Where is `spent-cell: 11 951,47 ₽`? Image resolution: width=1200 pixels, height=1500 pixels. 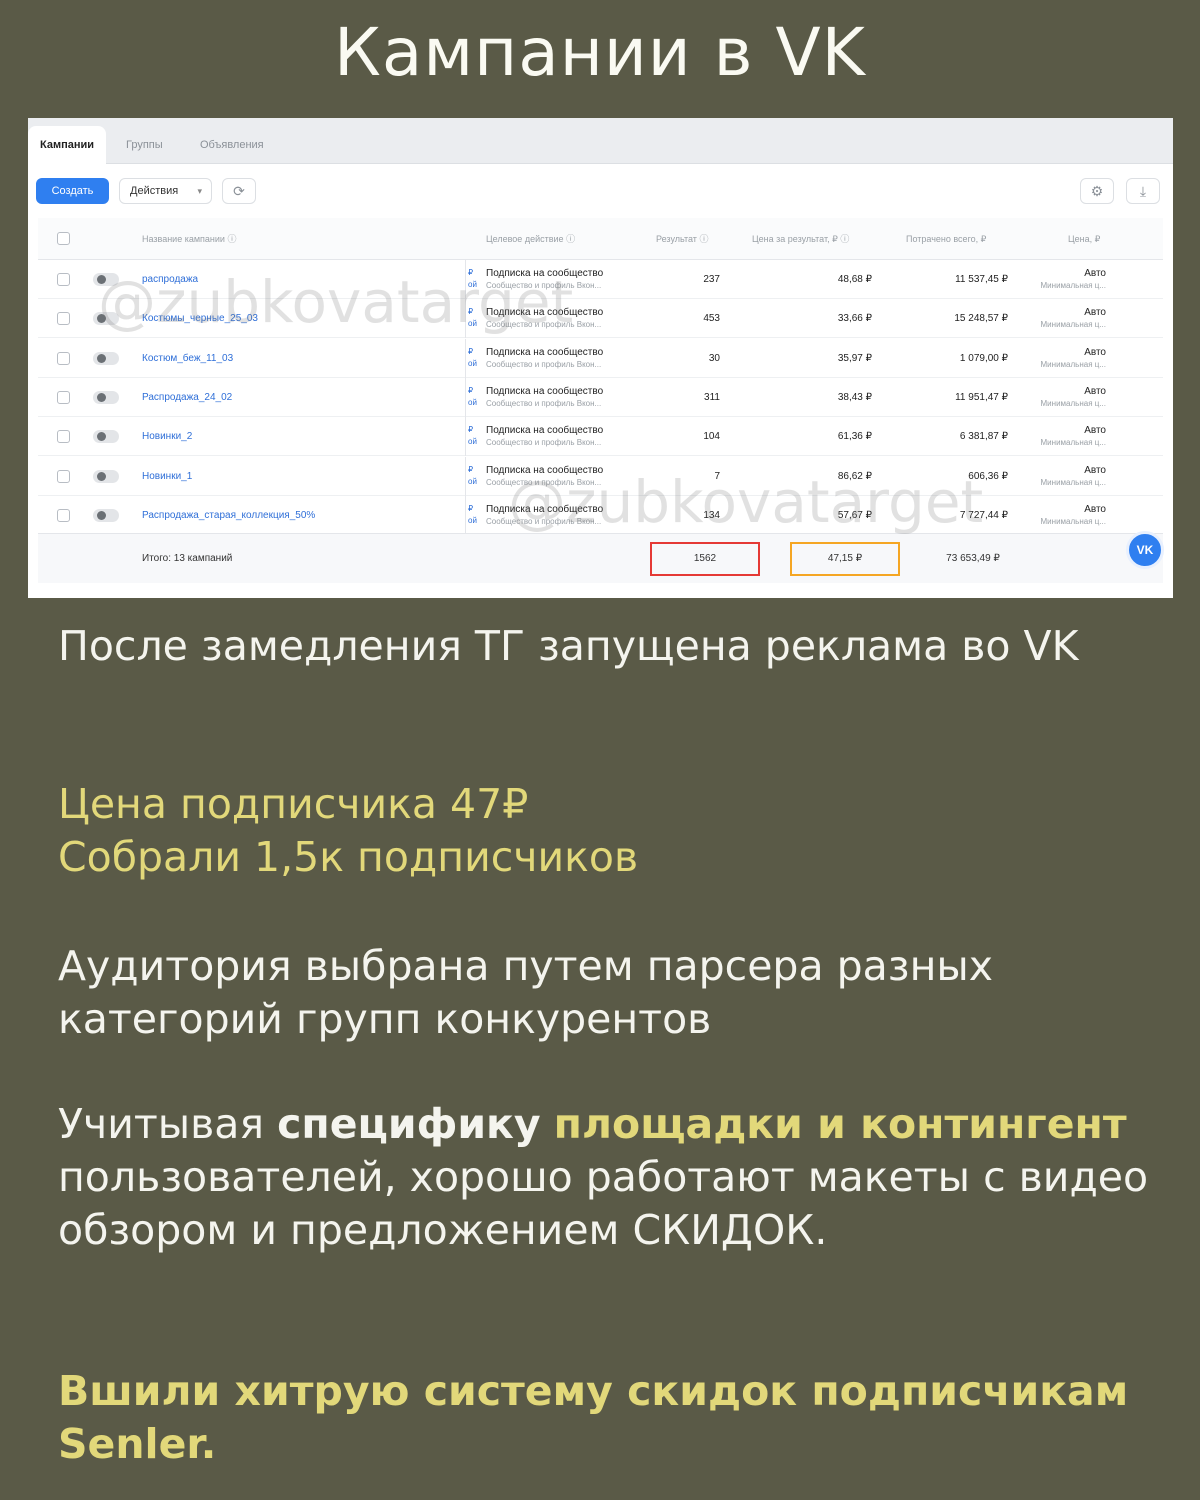 spent-cell: 11 951,47 ₽ is located at coordinates (981, 397).